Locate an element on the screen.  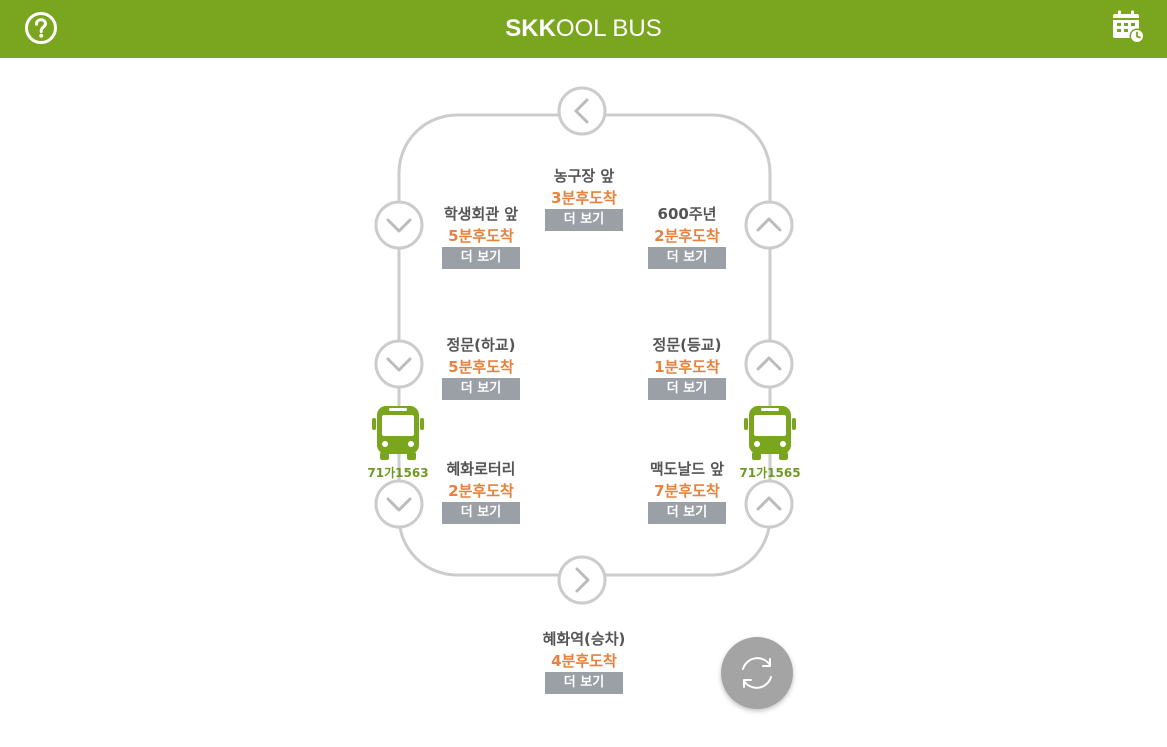
stop-name: 정문(등교) is located at coordinates (687, 345).